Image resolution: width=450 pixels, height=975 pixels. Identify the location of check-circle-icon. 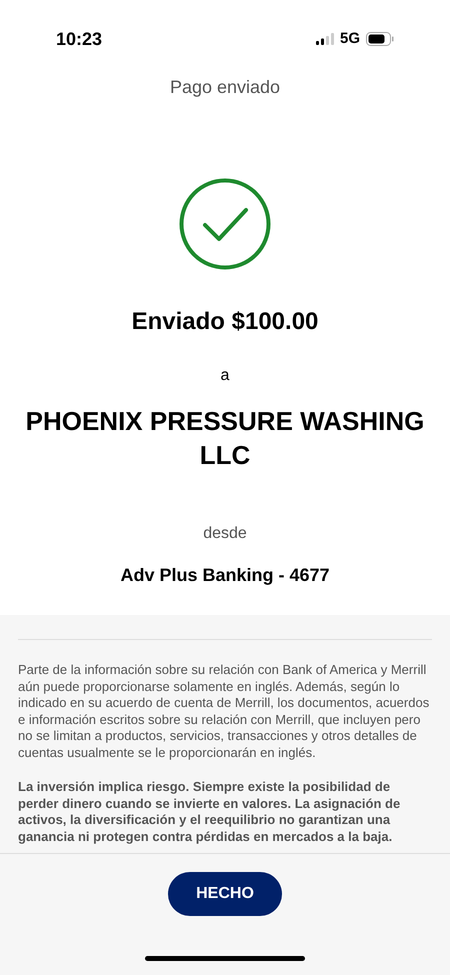
(225, 224).